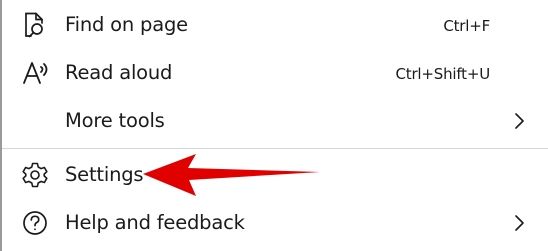 Image resolution: width=548 pixels, height=251 pixels. Describe the element at coordinates (104, 174) in the screenshot. I see `settings-label: Settings` at that location.